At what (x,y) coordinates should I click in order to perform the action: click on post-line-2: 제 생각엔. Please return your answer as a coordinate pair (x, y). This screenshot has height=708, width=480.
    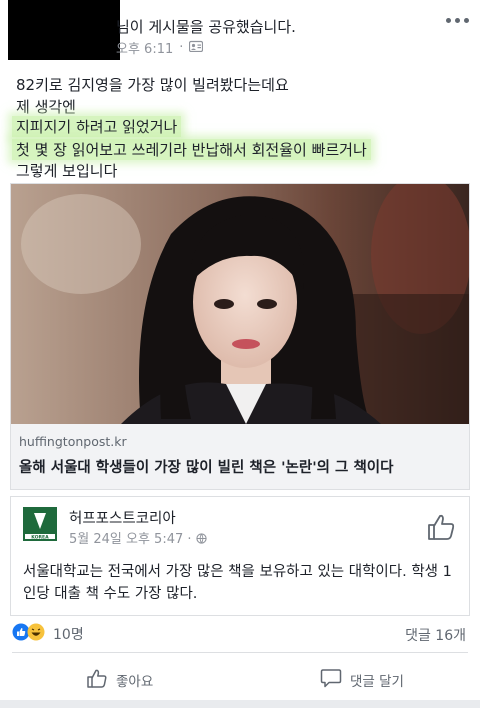
    Looking at the image, I should click on (46, 107).